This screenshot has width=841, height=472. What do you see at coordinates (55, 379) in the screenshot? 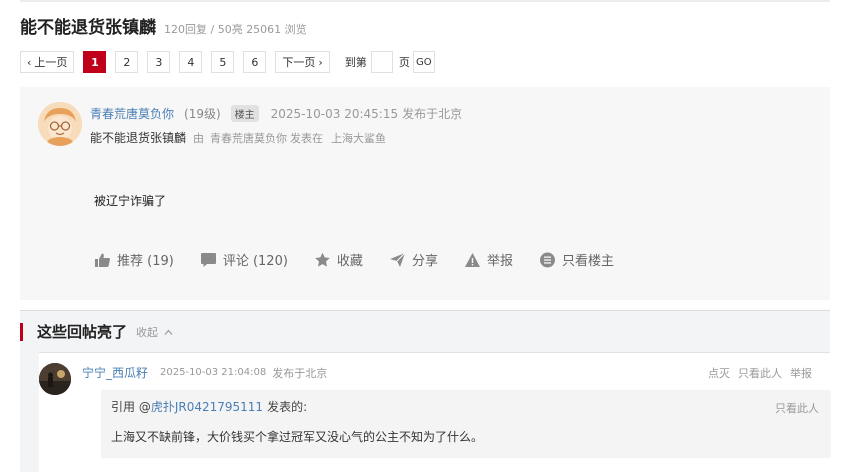
I see `reply-avatar` at bounding box center [55, 379].